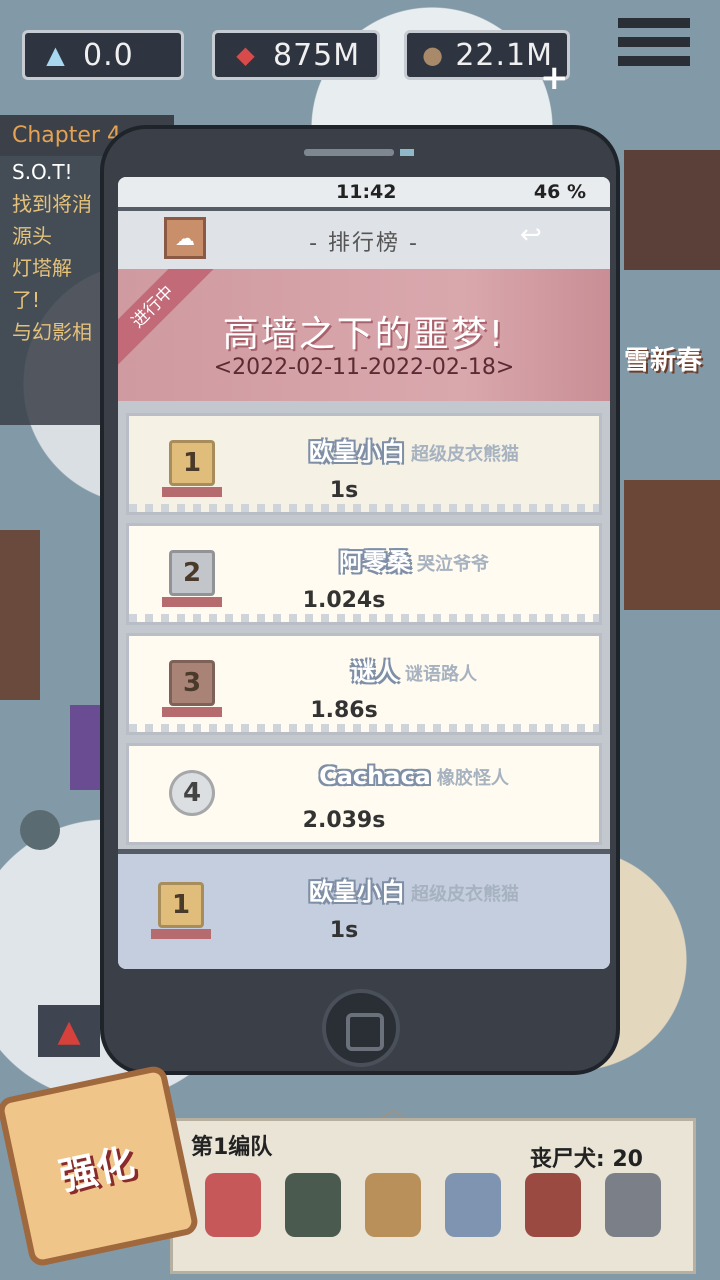  I want to click on menu-button, so click(654, 47).